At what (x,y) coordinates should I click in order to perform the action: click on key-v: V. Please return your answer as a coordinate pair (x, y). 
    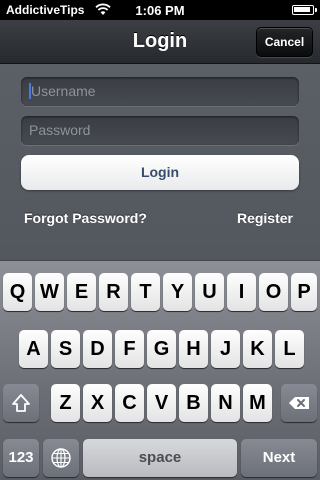
    Looking at the image, I should click on (161, 403).